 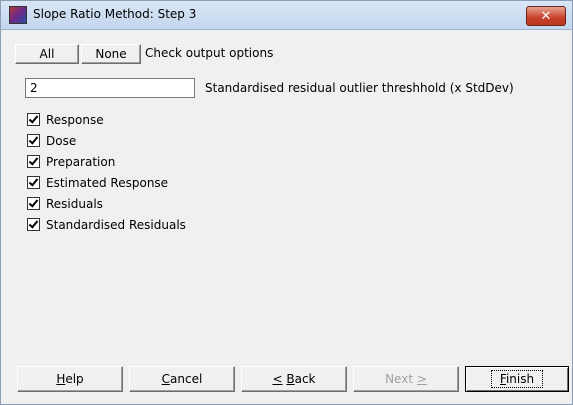 I want to click on help-button: Help, so click(x=70, y=379).